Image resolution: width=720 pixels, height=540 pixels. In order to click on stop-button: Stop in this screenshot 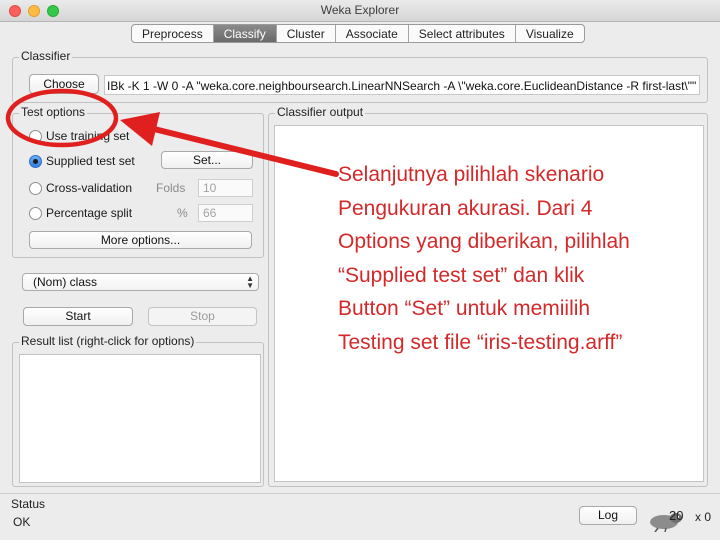, I will do `click(202, 316)`.